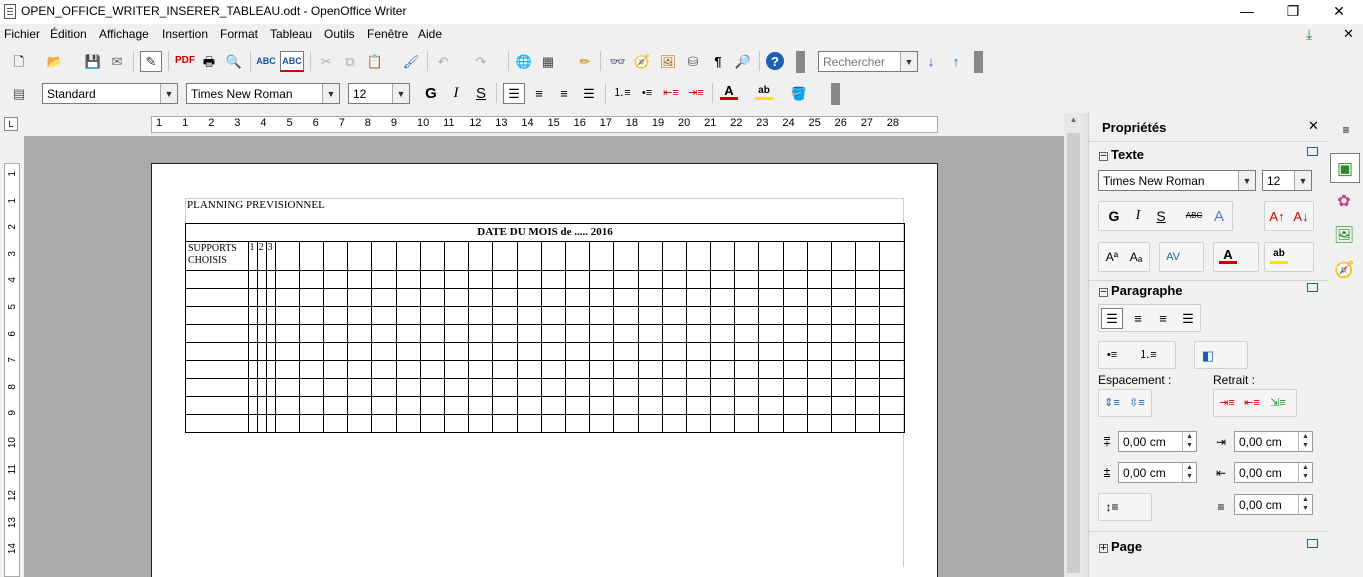  I want to click on close-button: ✕, so click(1339, 12).